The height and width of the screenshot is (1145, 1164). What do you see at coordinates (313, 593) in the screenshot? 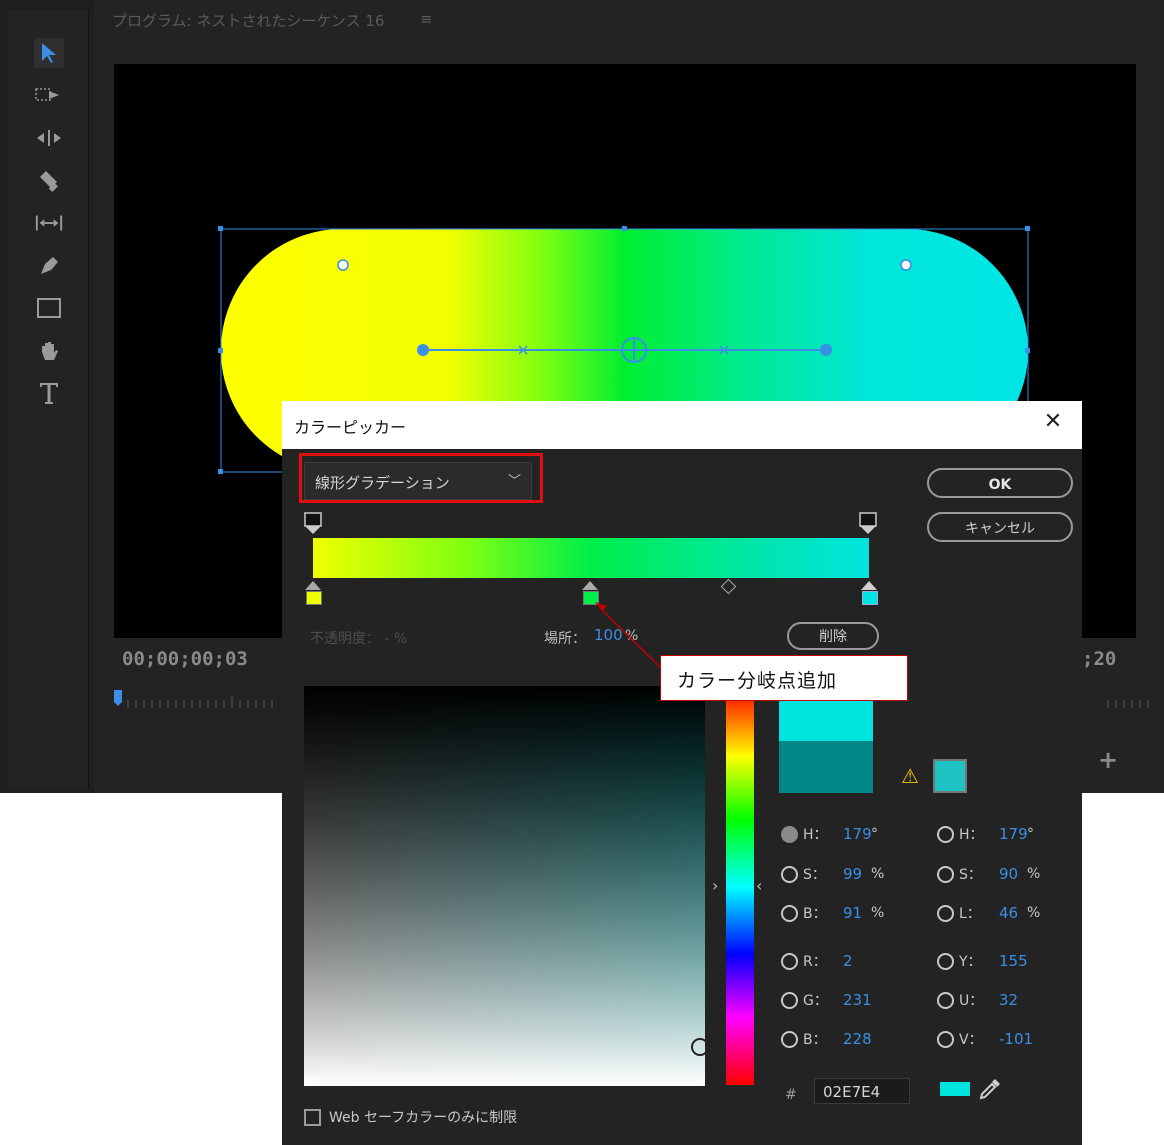
I see `color-stop-left` at bounding box center [313, 593].